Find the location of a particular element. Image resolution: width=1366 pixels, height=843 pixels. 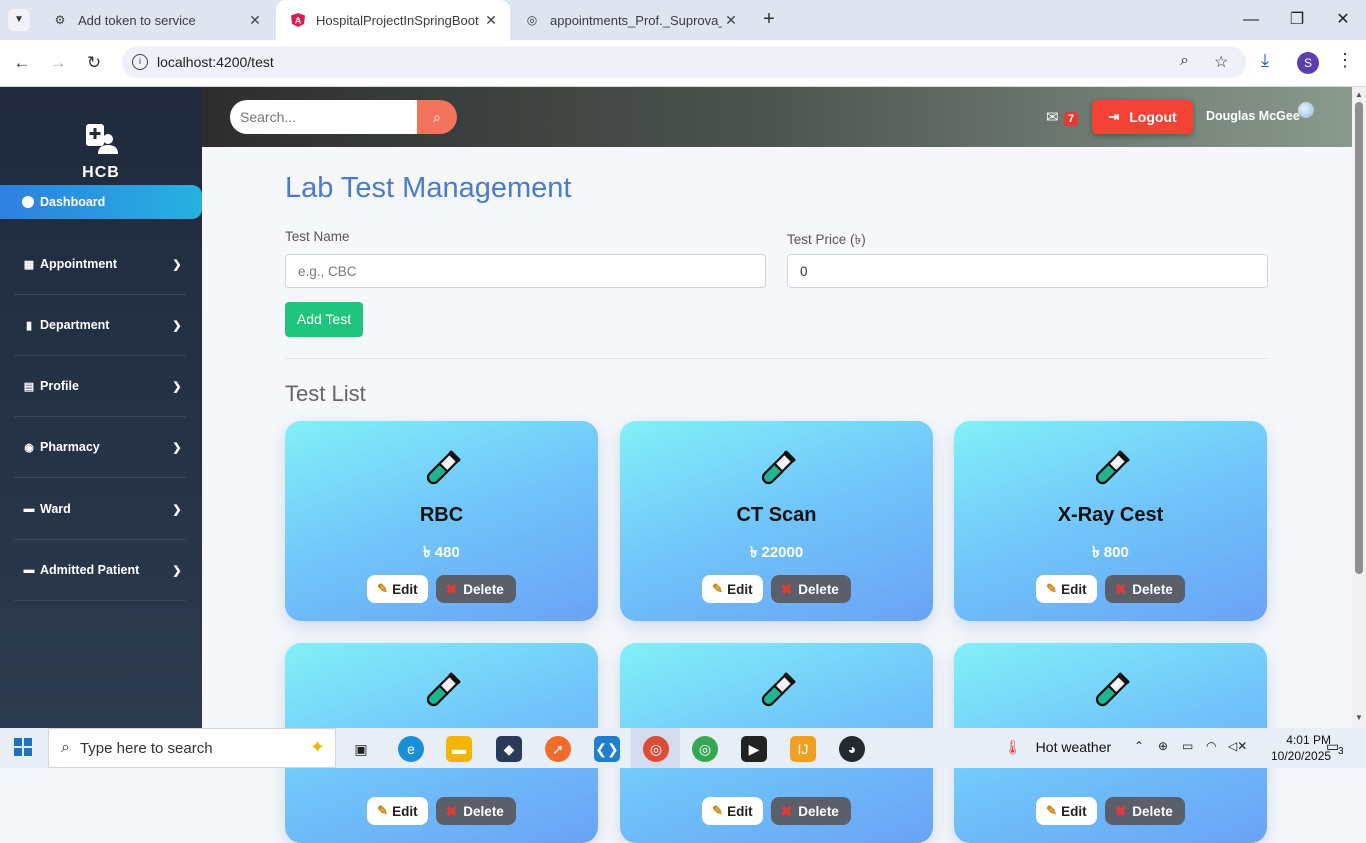

zoom-icon: ⌕ is located at coordinates (1184, 61).